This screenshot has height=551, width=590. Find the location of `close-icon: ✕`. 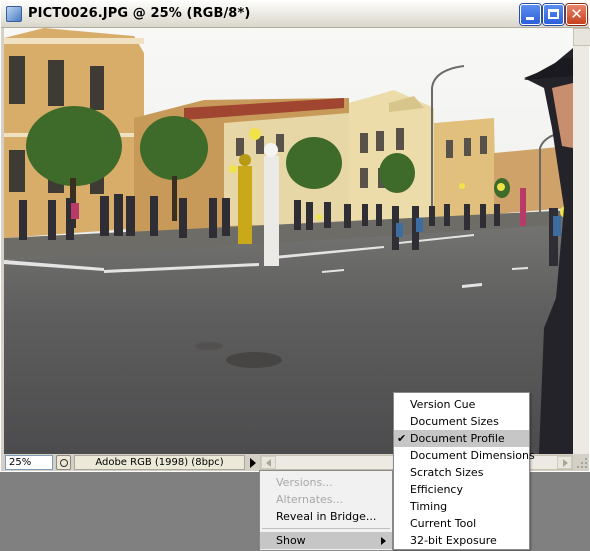

close-icon: ✕ is located at coordinates (576, 14).